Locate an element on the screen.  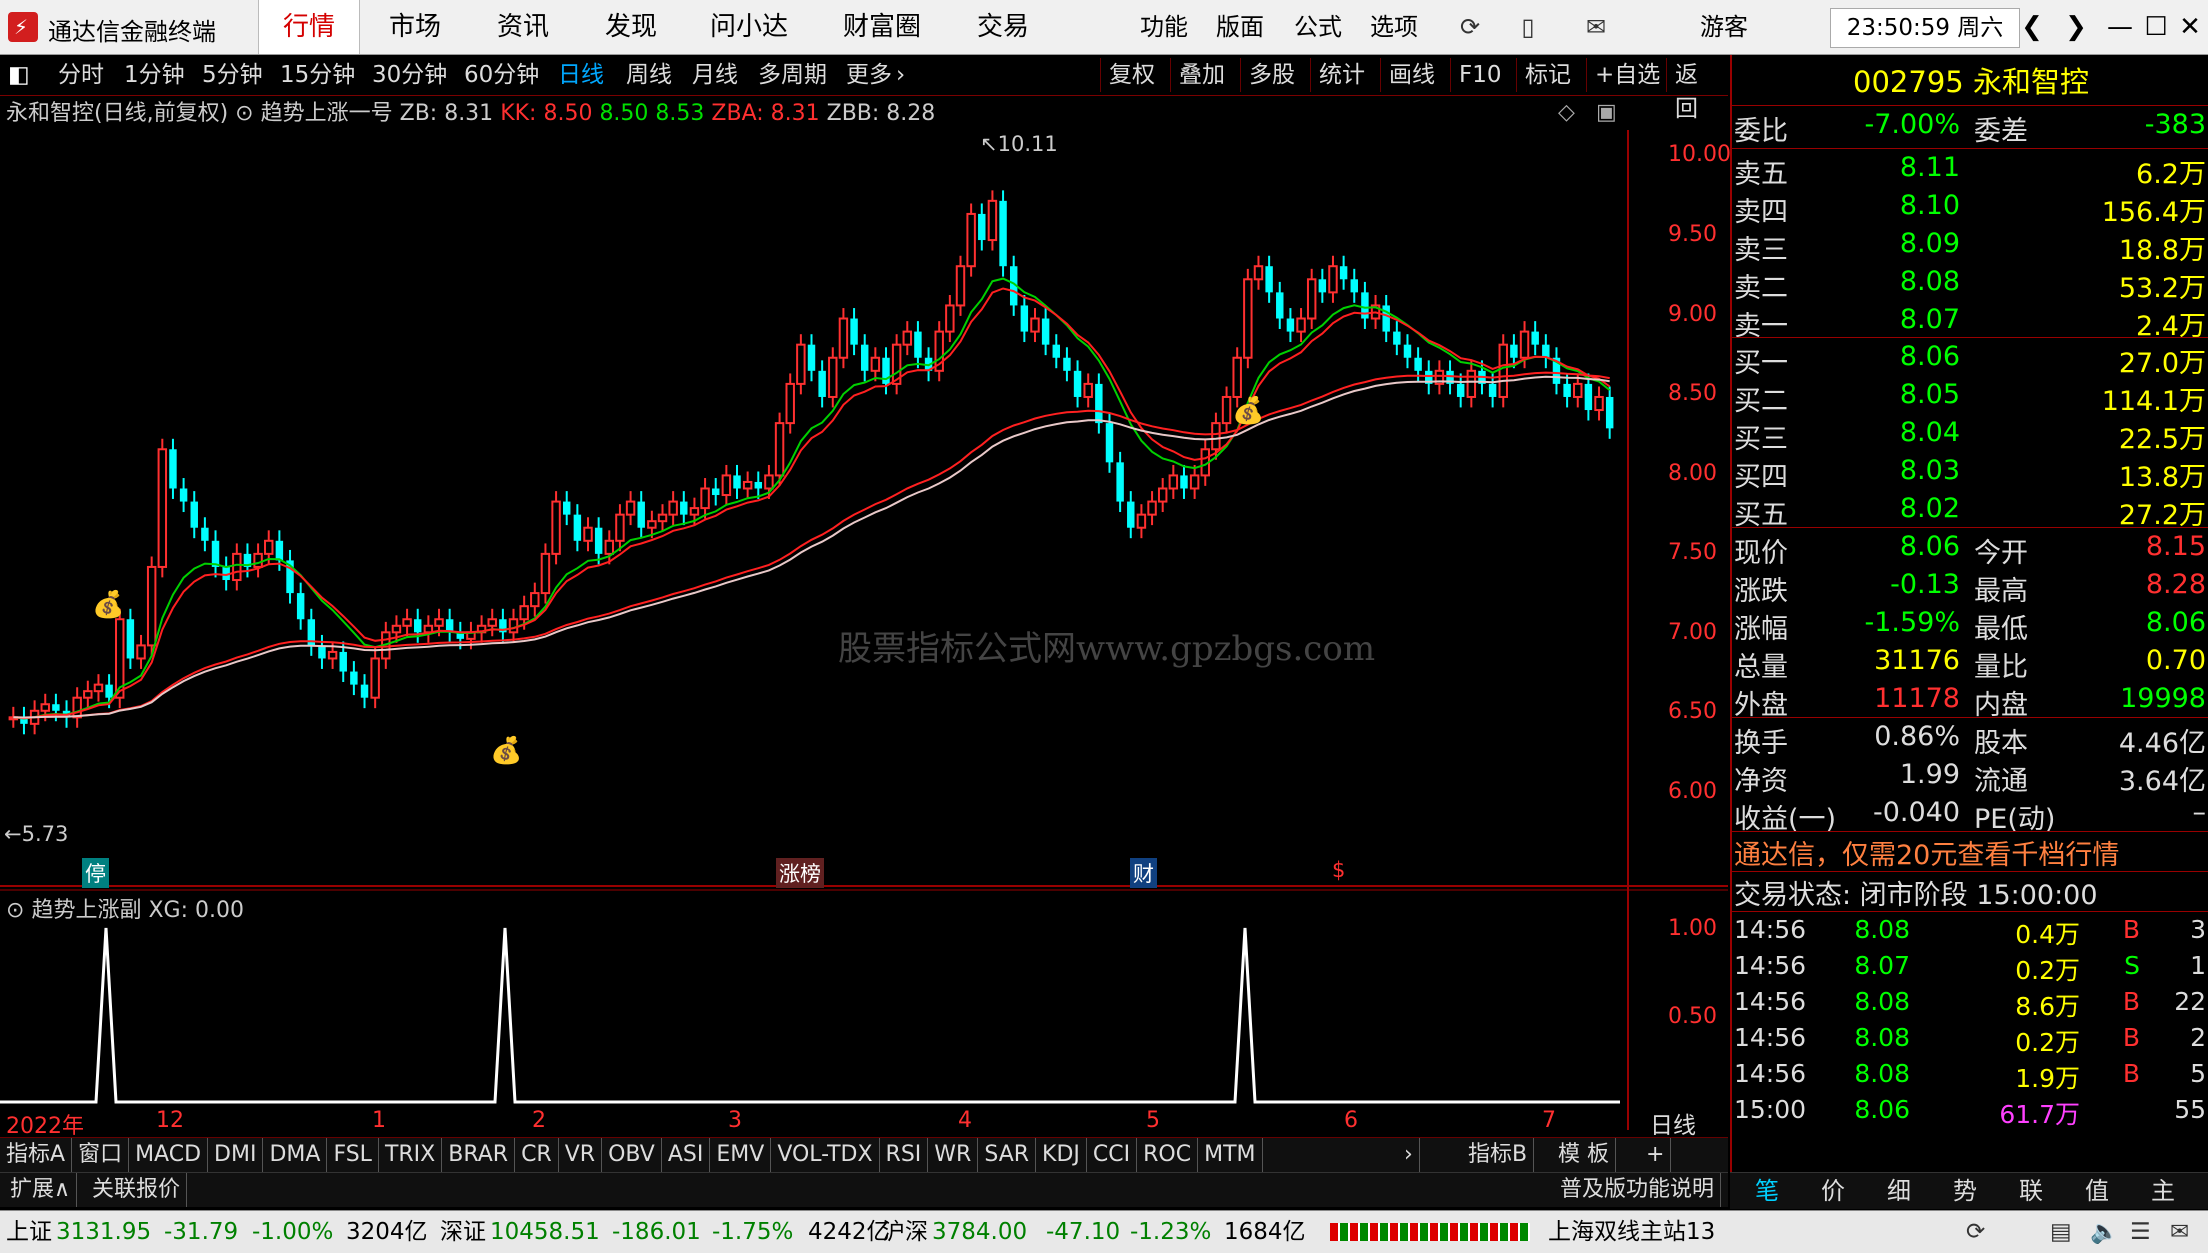
indicator-tab-16: SAR is located at coordinates (1007, 1155).